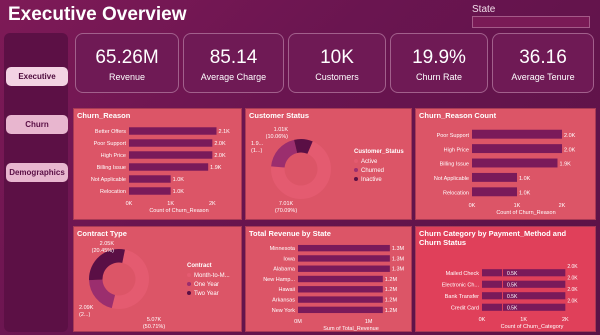 This screenshot has width=600, height=335. What do you see at coordinates (283, 249) in the screenshot?
I see `category-label: Minnesota` at bounding box center [283, 249].